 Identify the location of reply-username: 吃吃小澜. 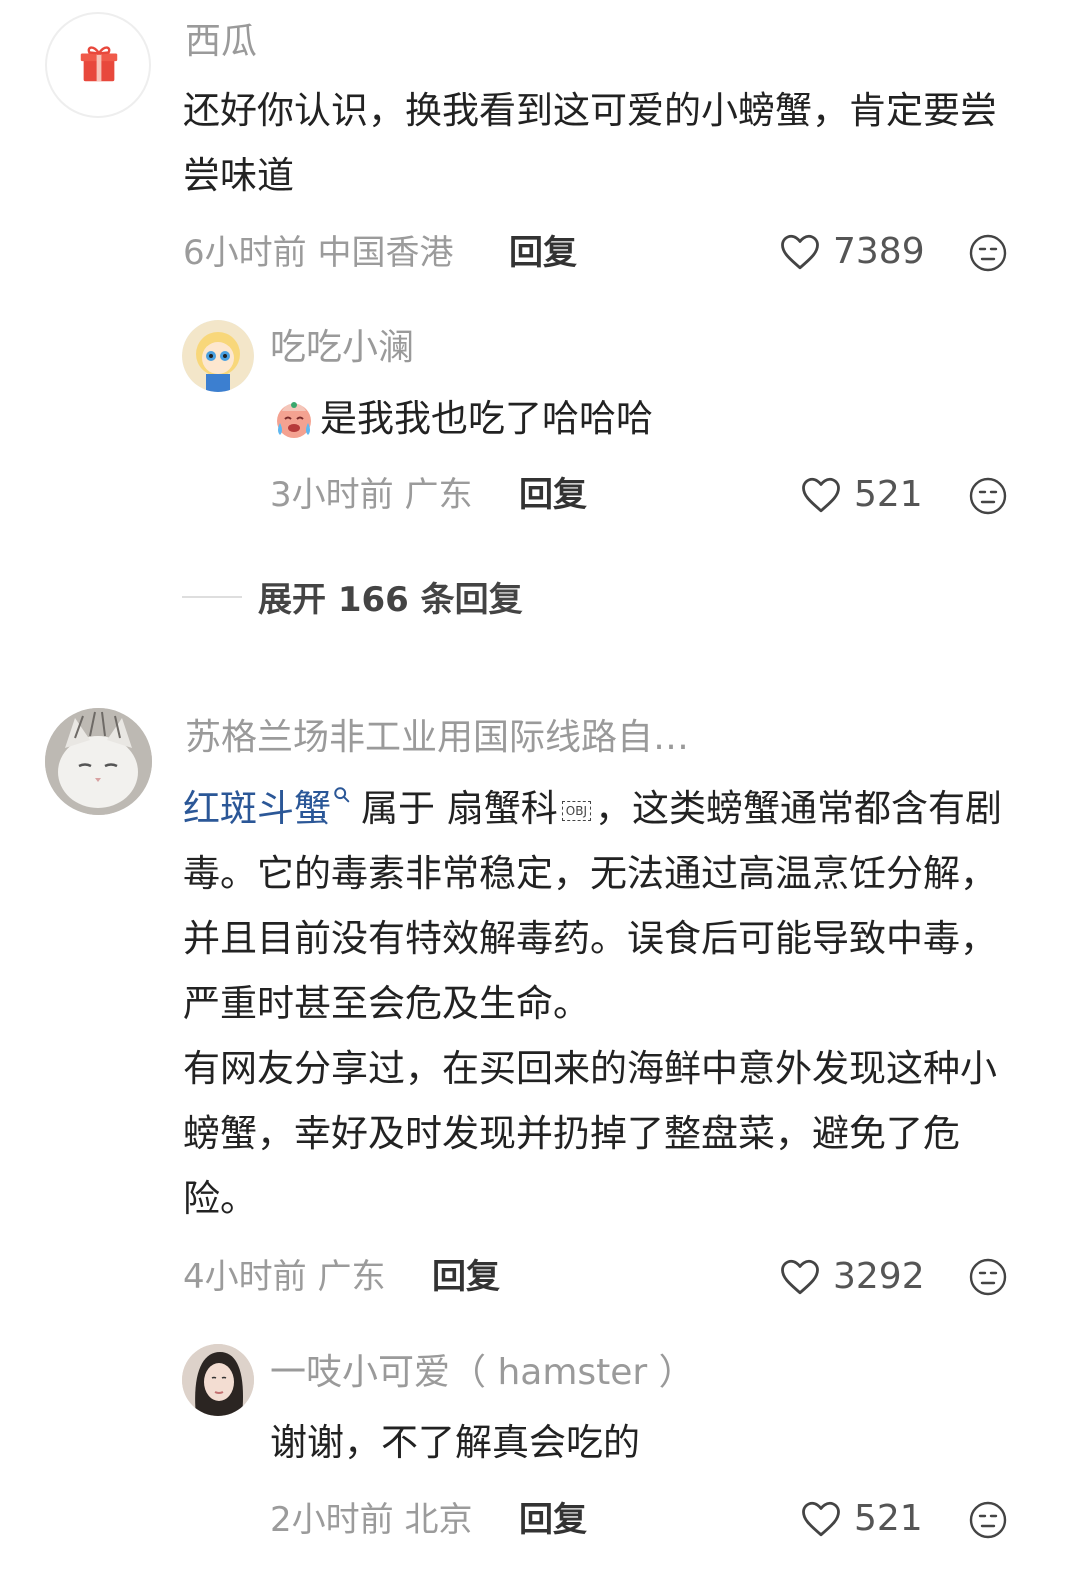
(342, 348).